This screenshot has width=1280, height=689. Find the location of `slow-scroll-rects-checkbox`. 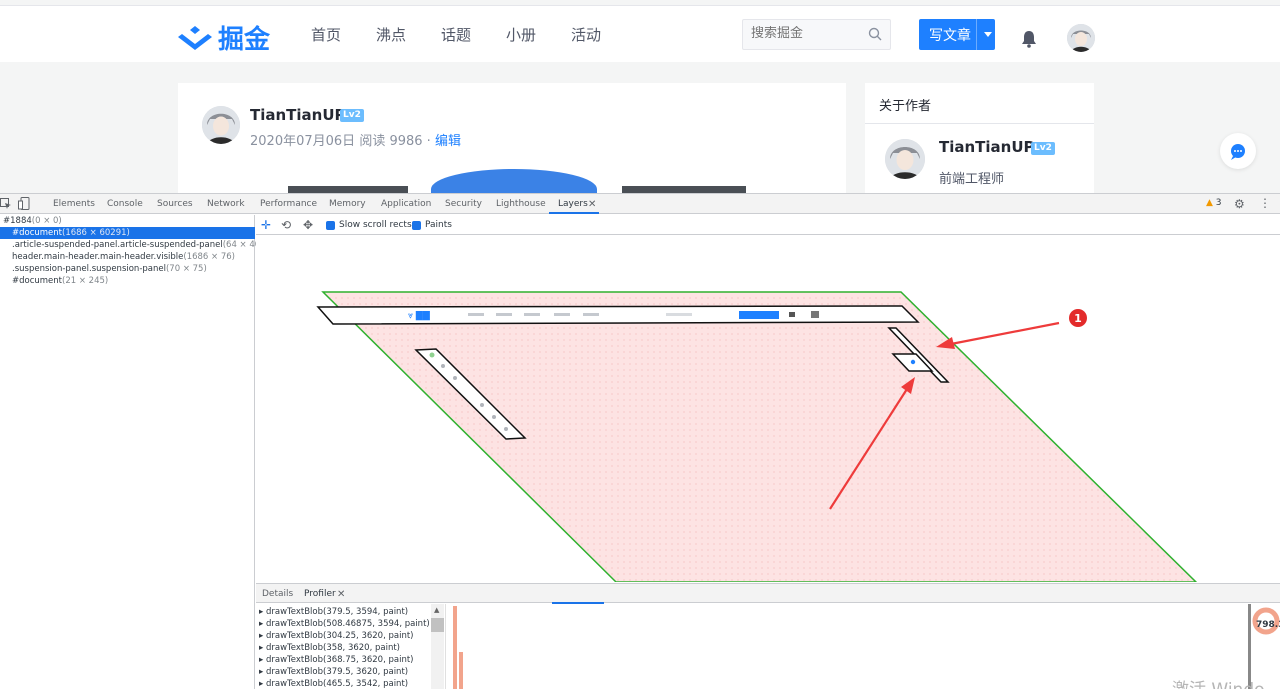

slow-scroll-rects-checkbox is located at coordinates (330, 225).